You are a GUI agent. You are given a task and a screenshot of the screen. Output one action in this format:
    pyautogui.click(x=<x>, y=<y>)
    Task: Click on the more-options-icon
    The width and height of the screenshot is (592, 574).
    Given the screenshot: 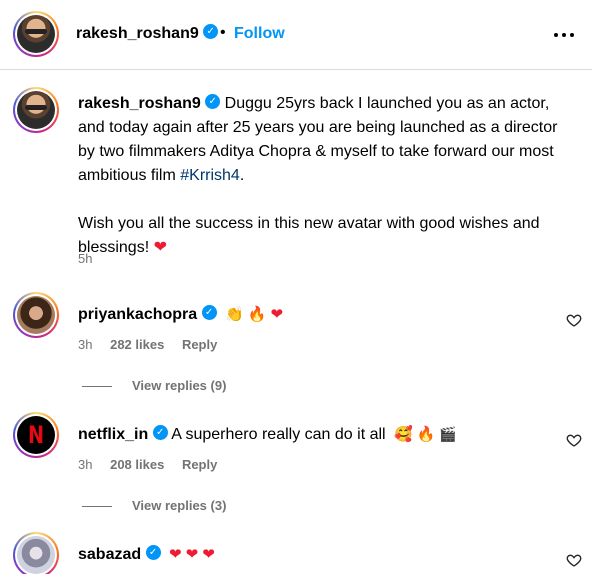 What is the action you would take?
    pyautogui.click(x=564, y=35)
    